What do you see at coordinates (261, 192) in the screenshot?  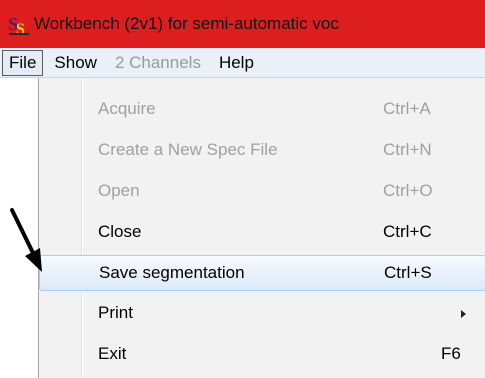 I see `menu-item-open: Open Ctrl+O` at bounding box center [261, 192].